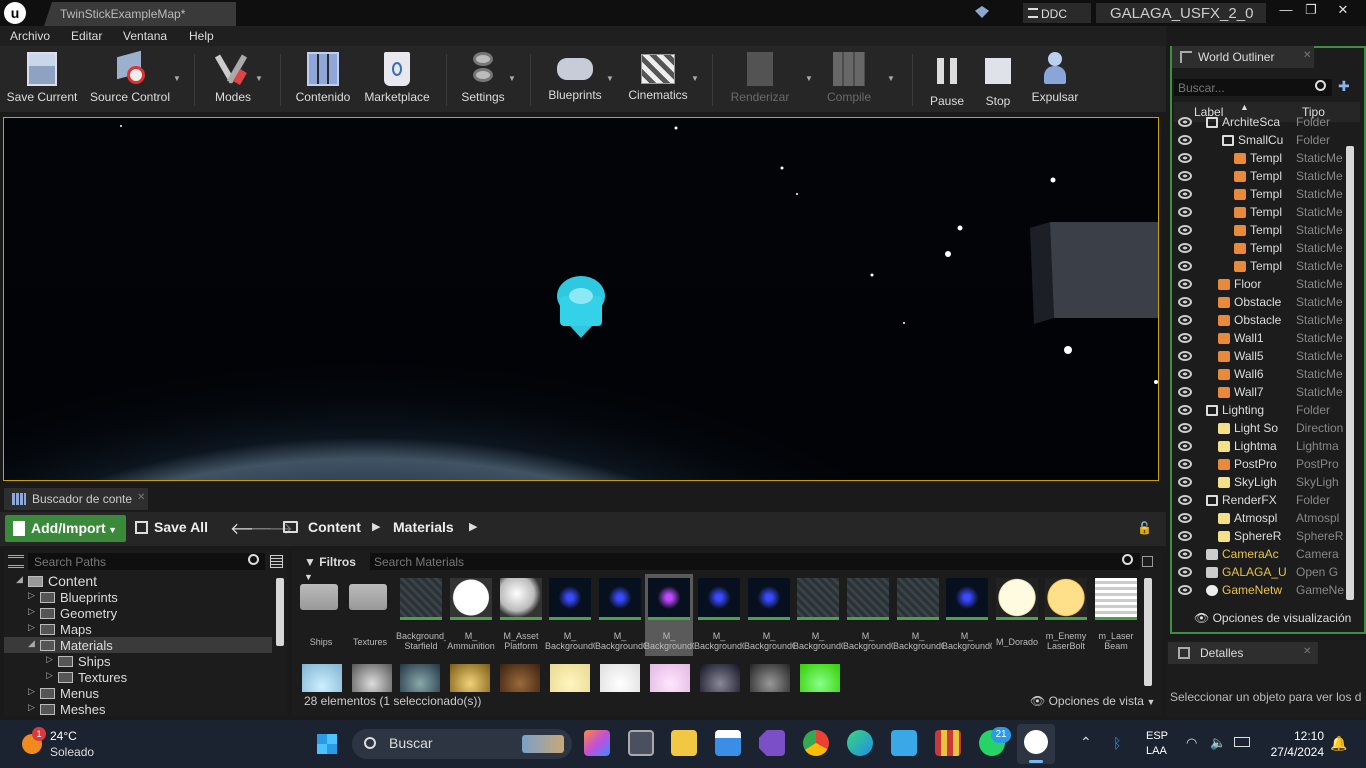 This screenshot has height=768, width=1366. I want to click on breadcrumb-materials: Materials, so click(423, 527).